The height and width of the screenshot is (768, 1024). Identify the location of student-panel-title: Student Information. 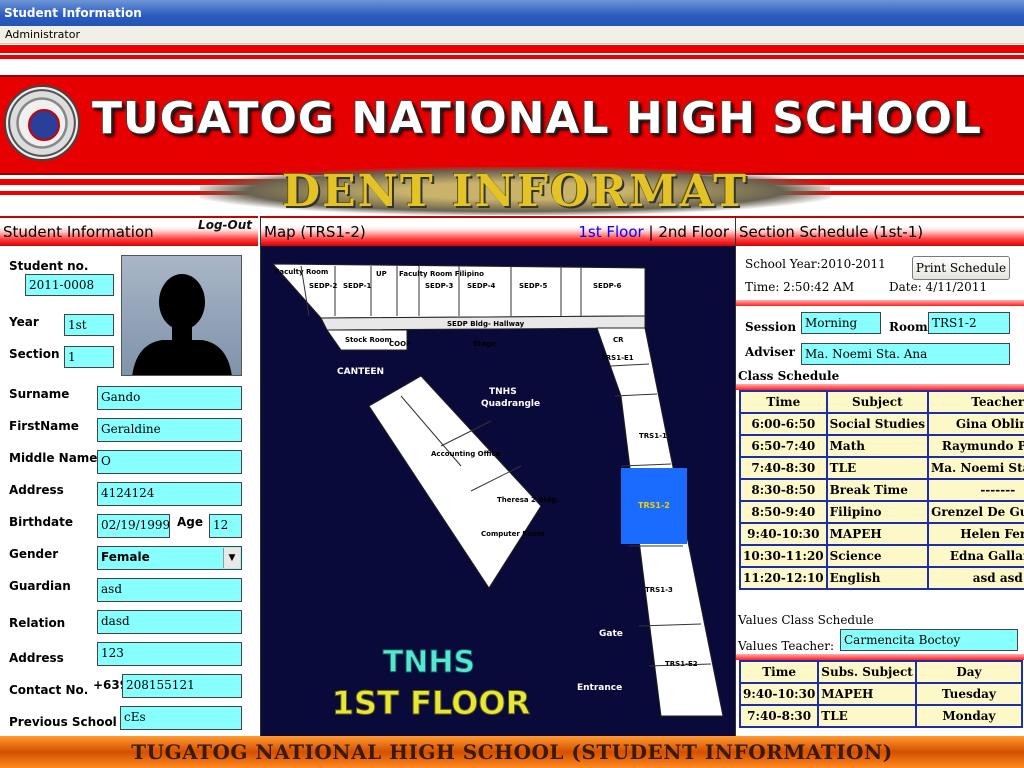
(78, 232).